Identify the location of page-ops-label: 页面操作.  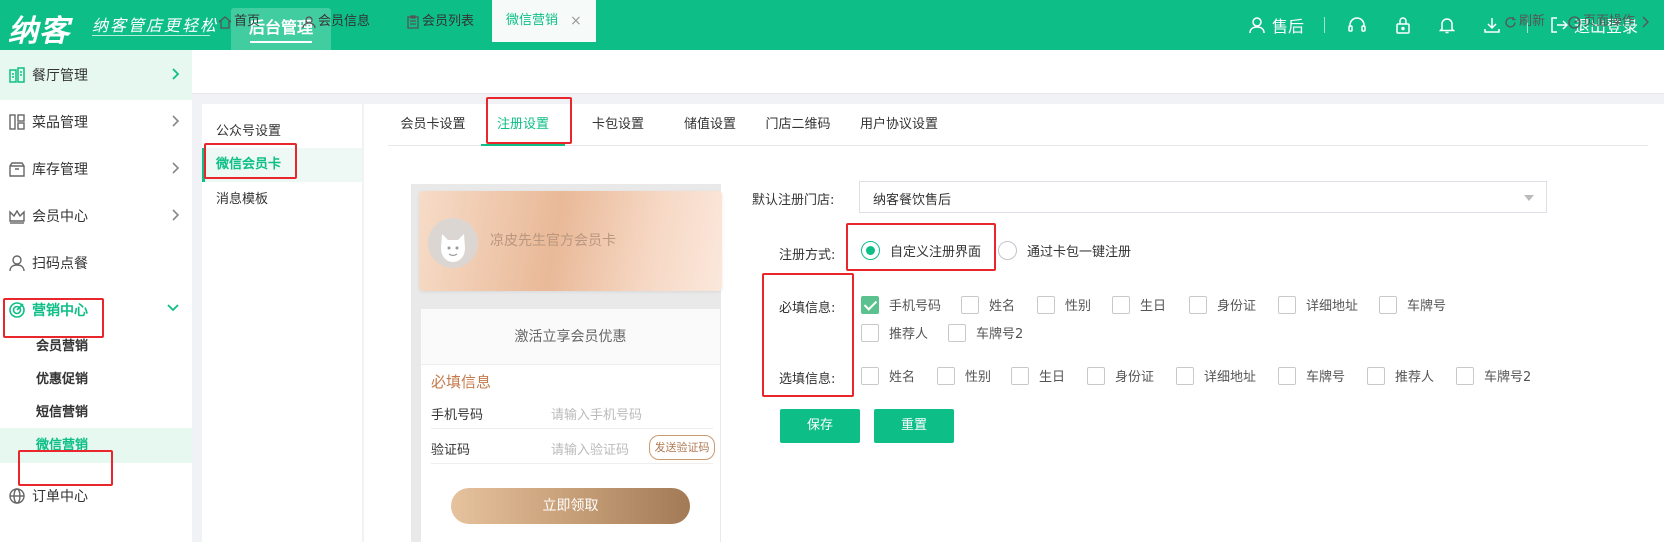
(1609, 21).